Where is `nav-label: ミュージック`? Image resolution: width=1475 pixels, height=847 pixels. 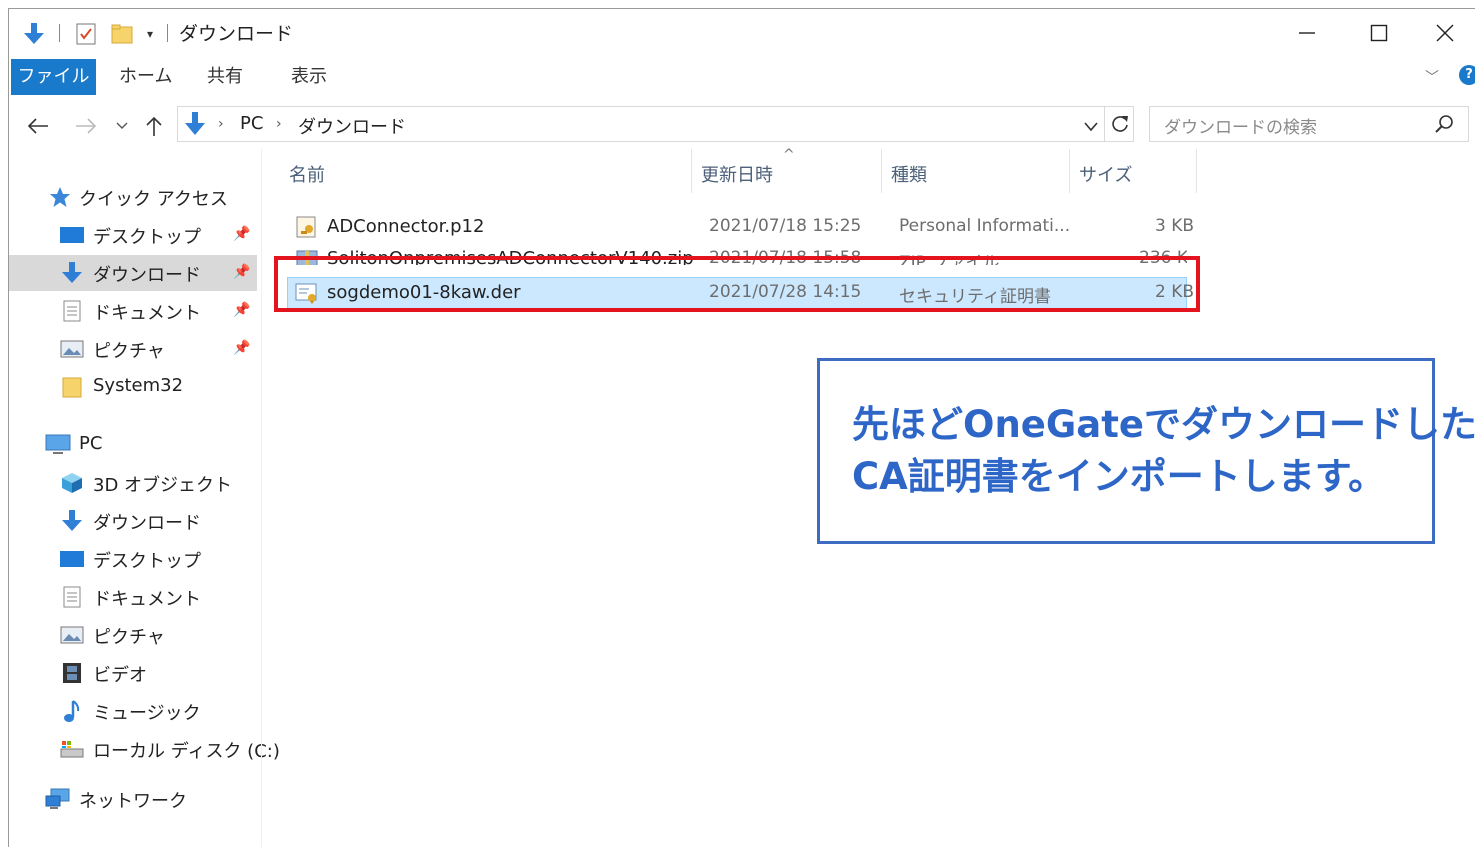 nav-label: ミュージック is located at coordinates (147, 713).